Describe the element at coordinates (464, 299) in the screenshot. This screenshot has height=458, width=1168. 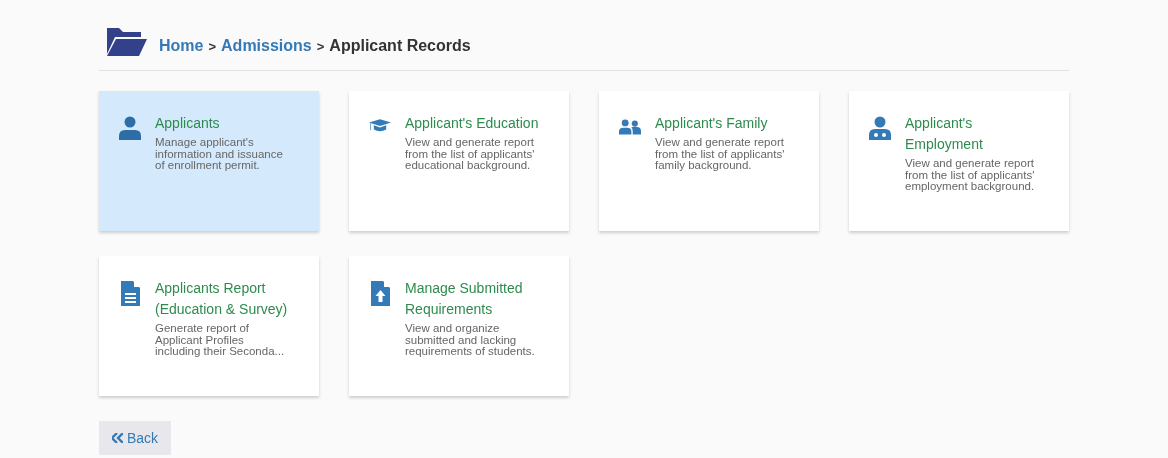
I see `card-title: Manage Submitted Requirements` at that location.